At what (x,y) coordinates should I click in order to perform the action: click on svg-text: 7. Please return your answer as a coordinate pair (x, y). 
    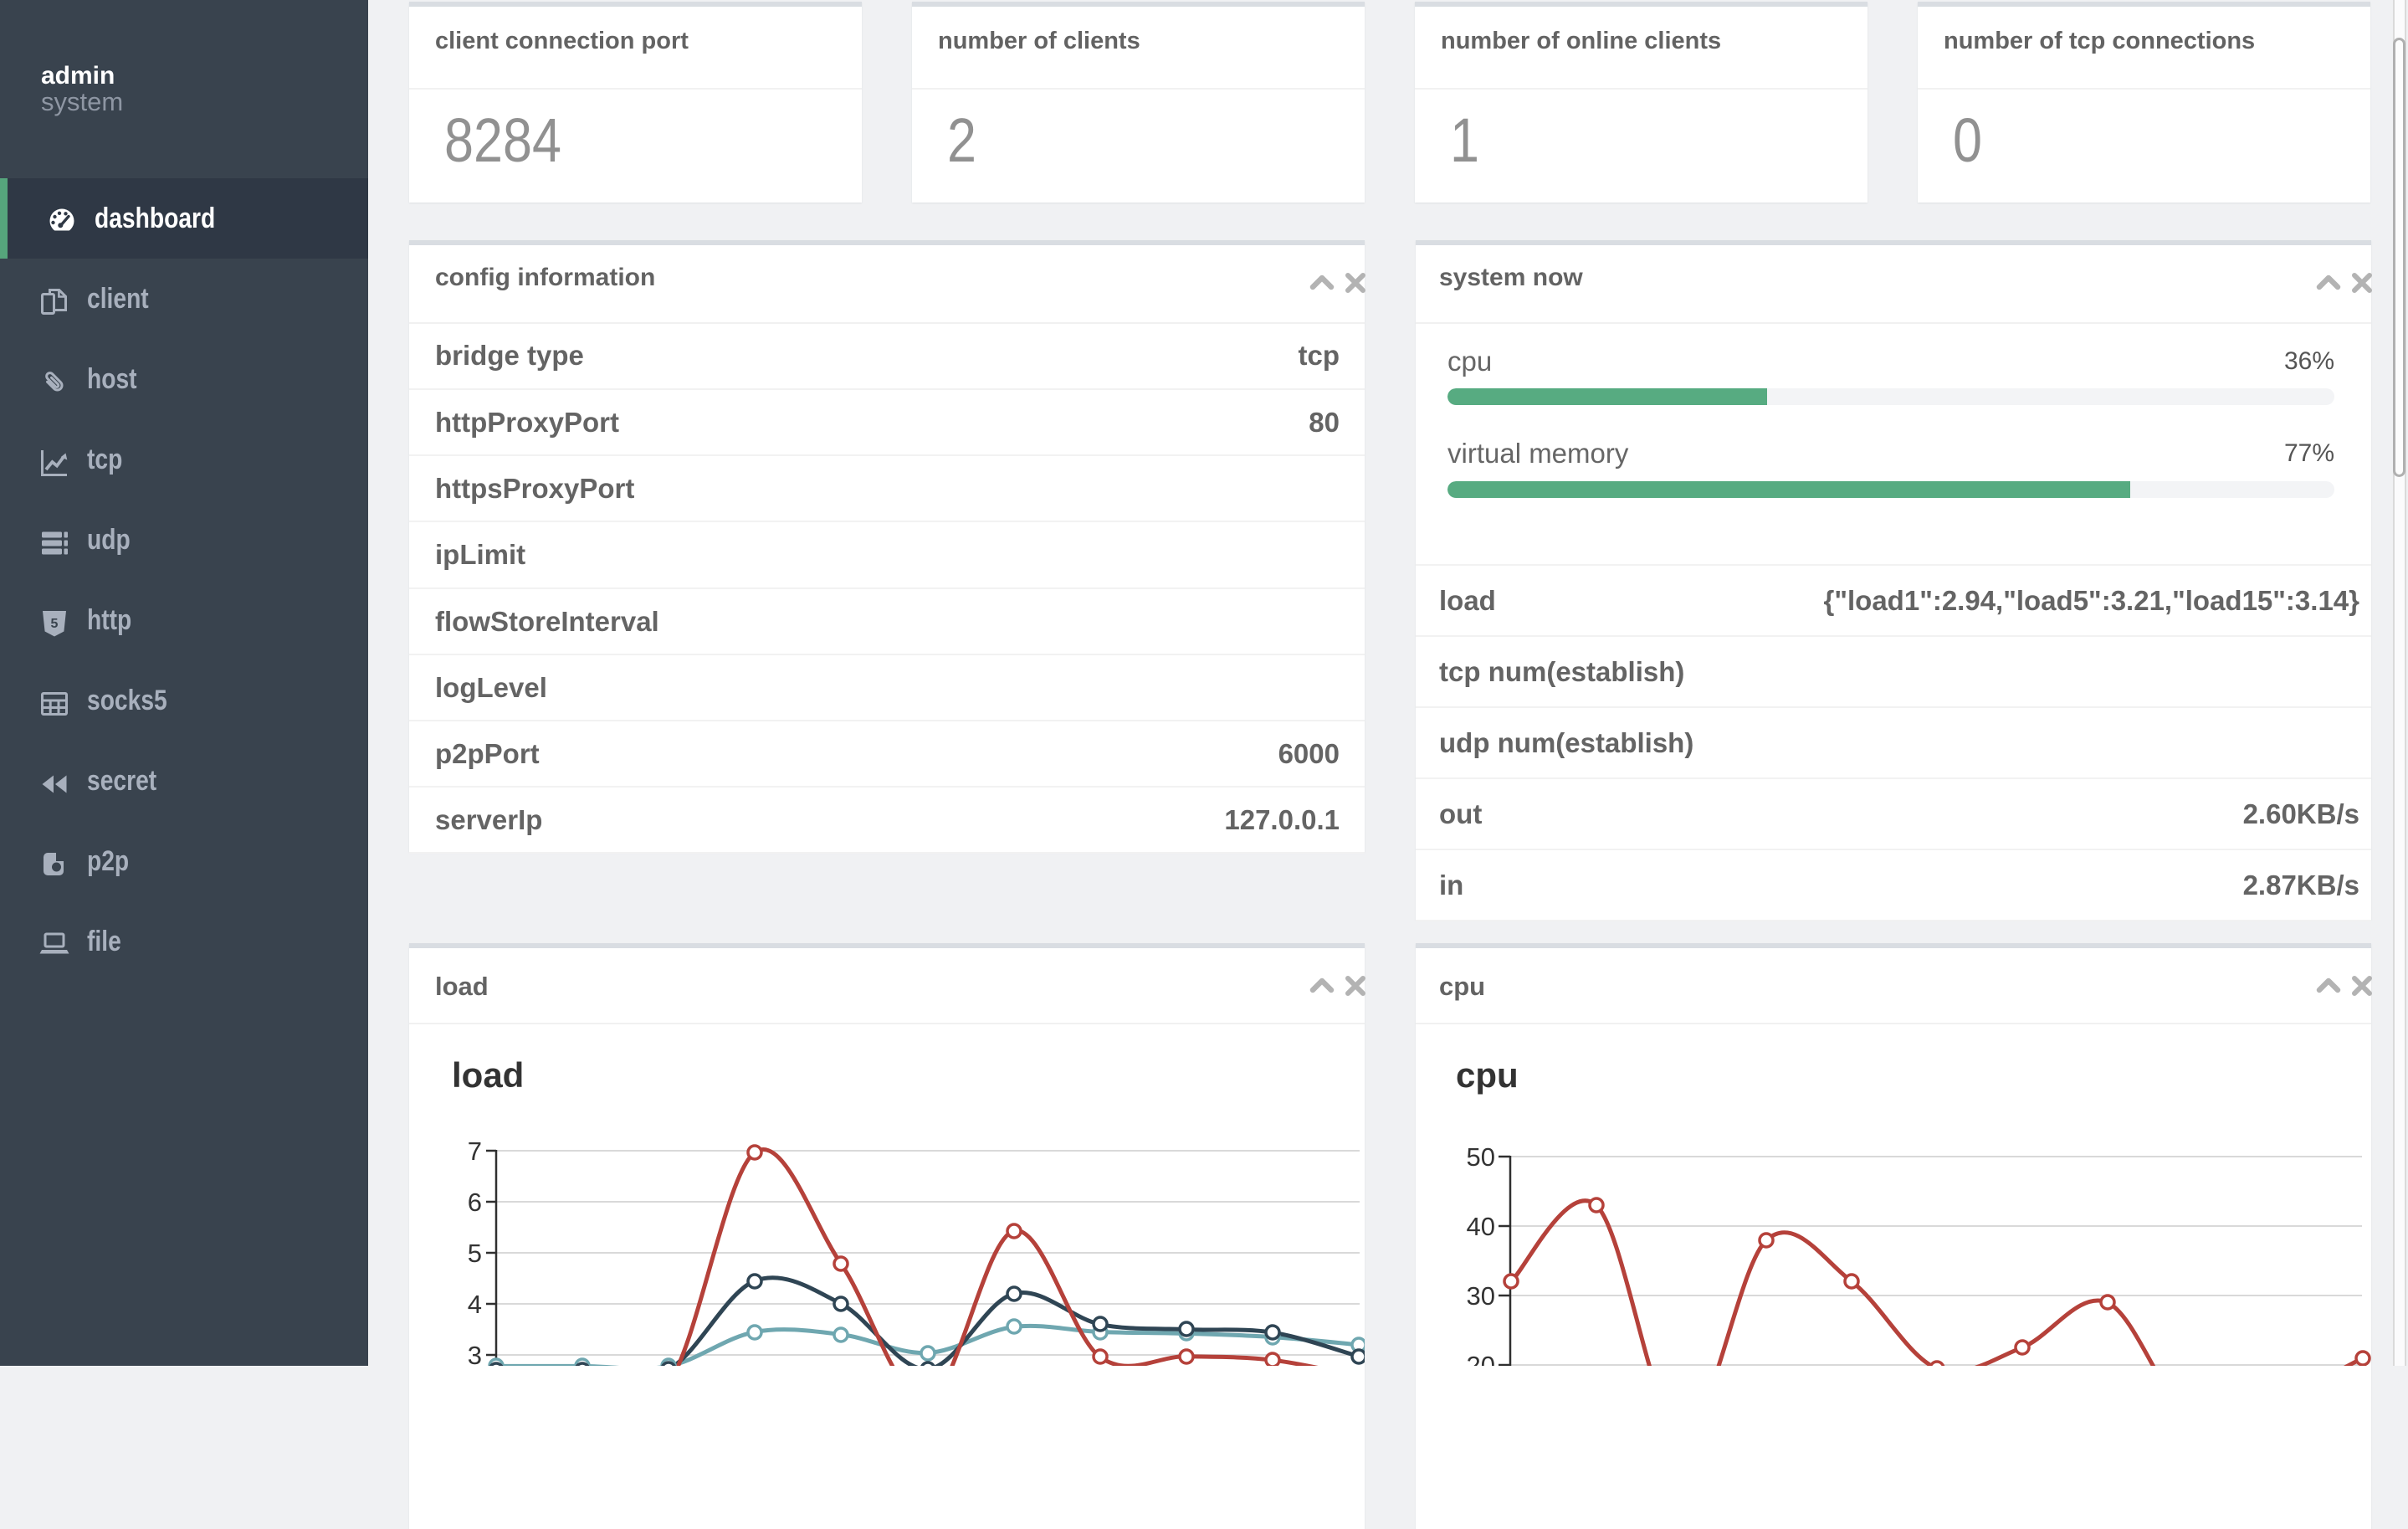
    Looking at the image, I should click on (475, 1151).